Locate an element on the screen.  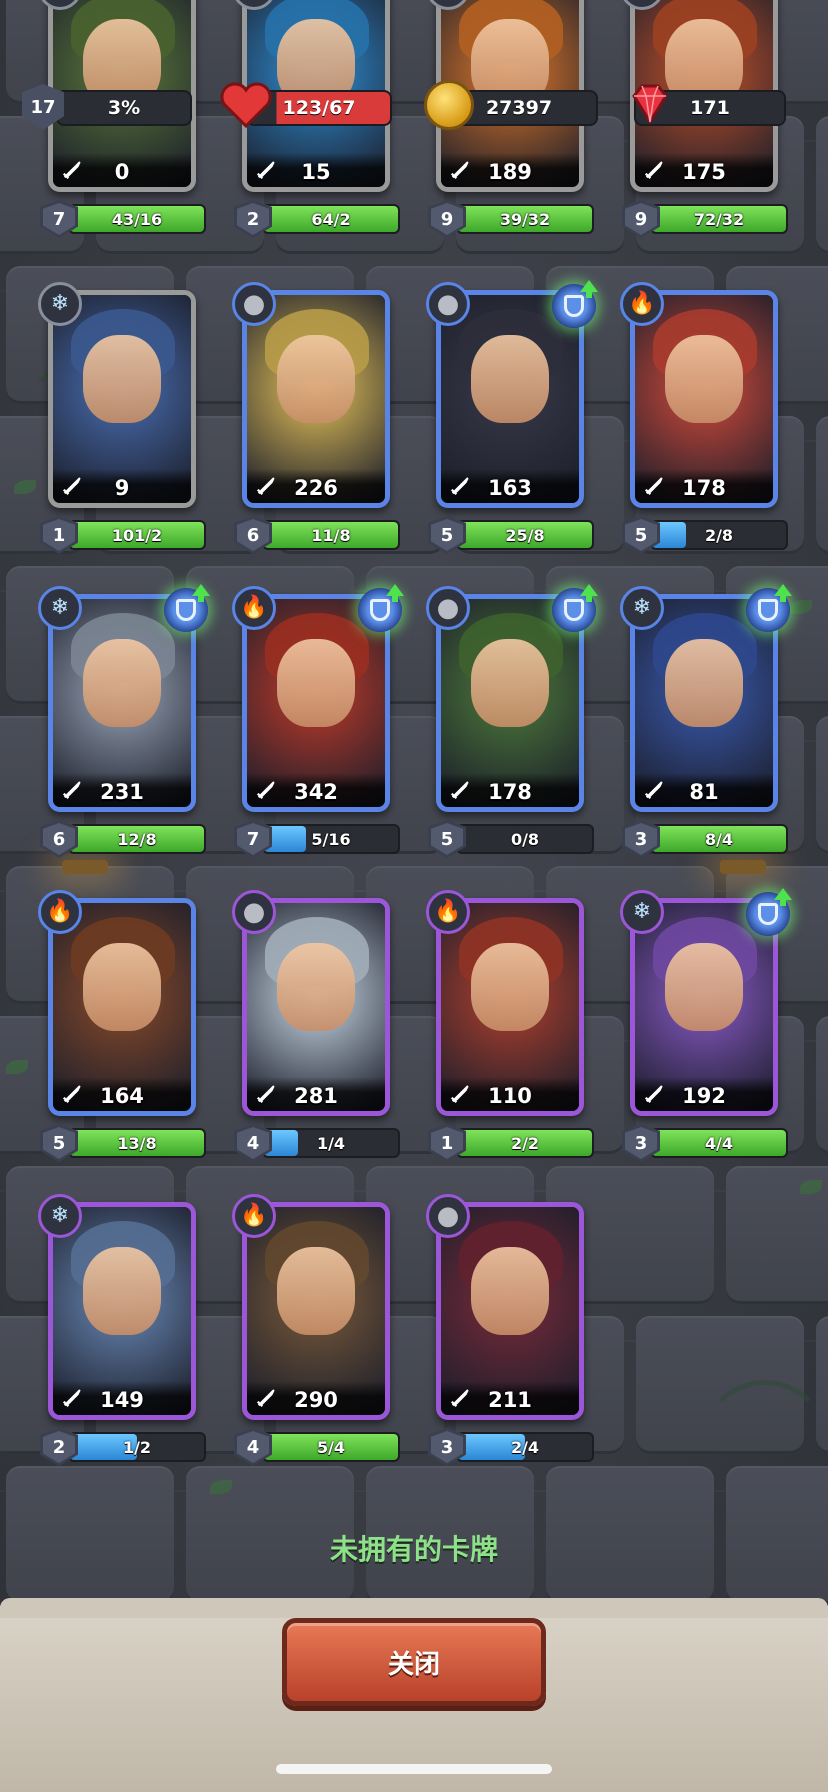
progress-track: 13/8 is located at coordinates (137, 1143).